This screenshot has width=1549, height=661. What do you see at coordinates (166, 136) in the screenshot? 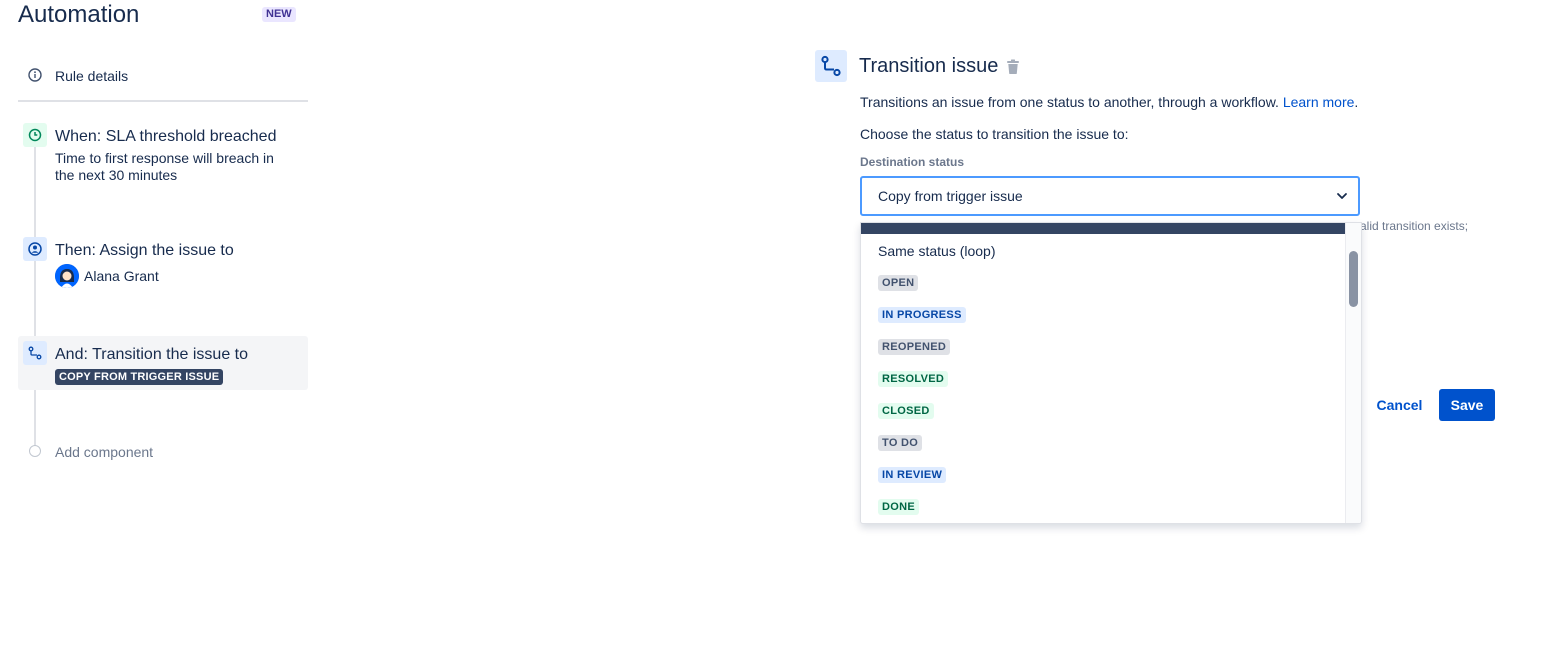
I see `step-title: When: SLA threshold breached` at bounding box center [166, 136].